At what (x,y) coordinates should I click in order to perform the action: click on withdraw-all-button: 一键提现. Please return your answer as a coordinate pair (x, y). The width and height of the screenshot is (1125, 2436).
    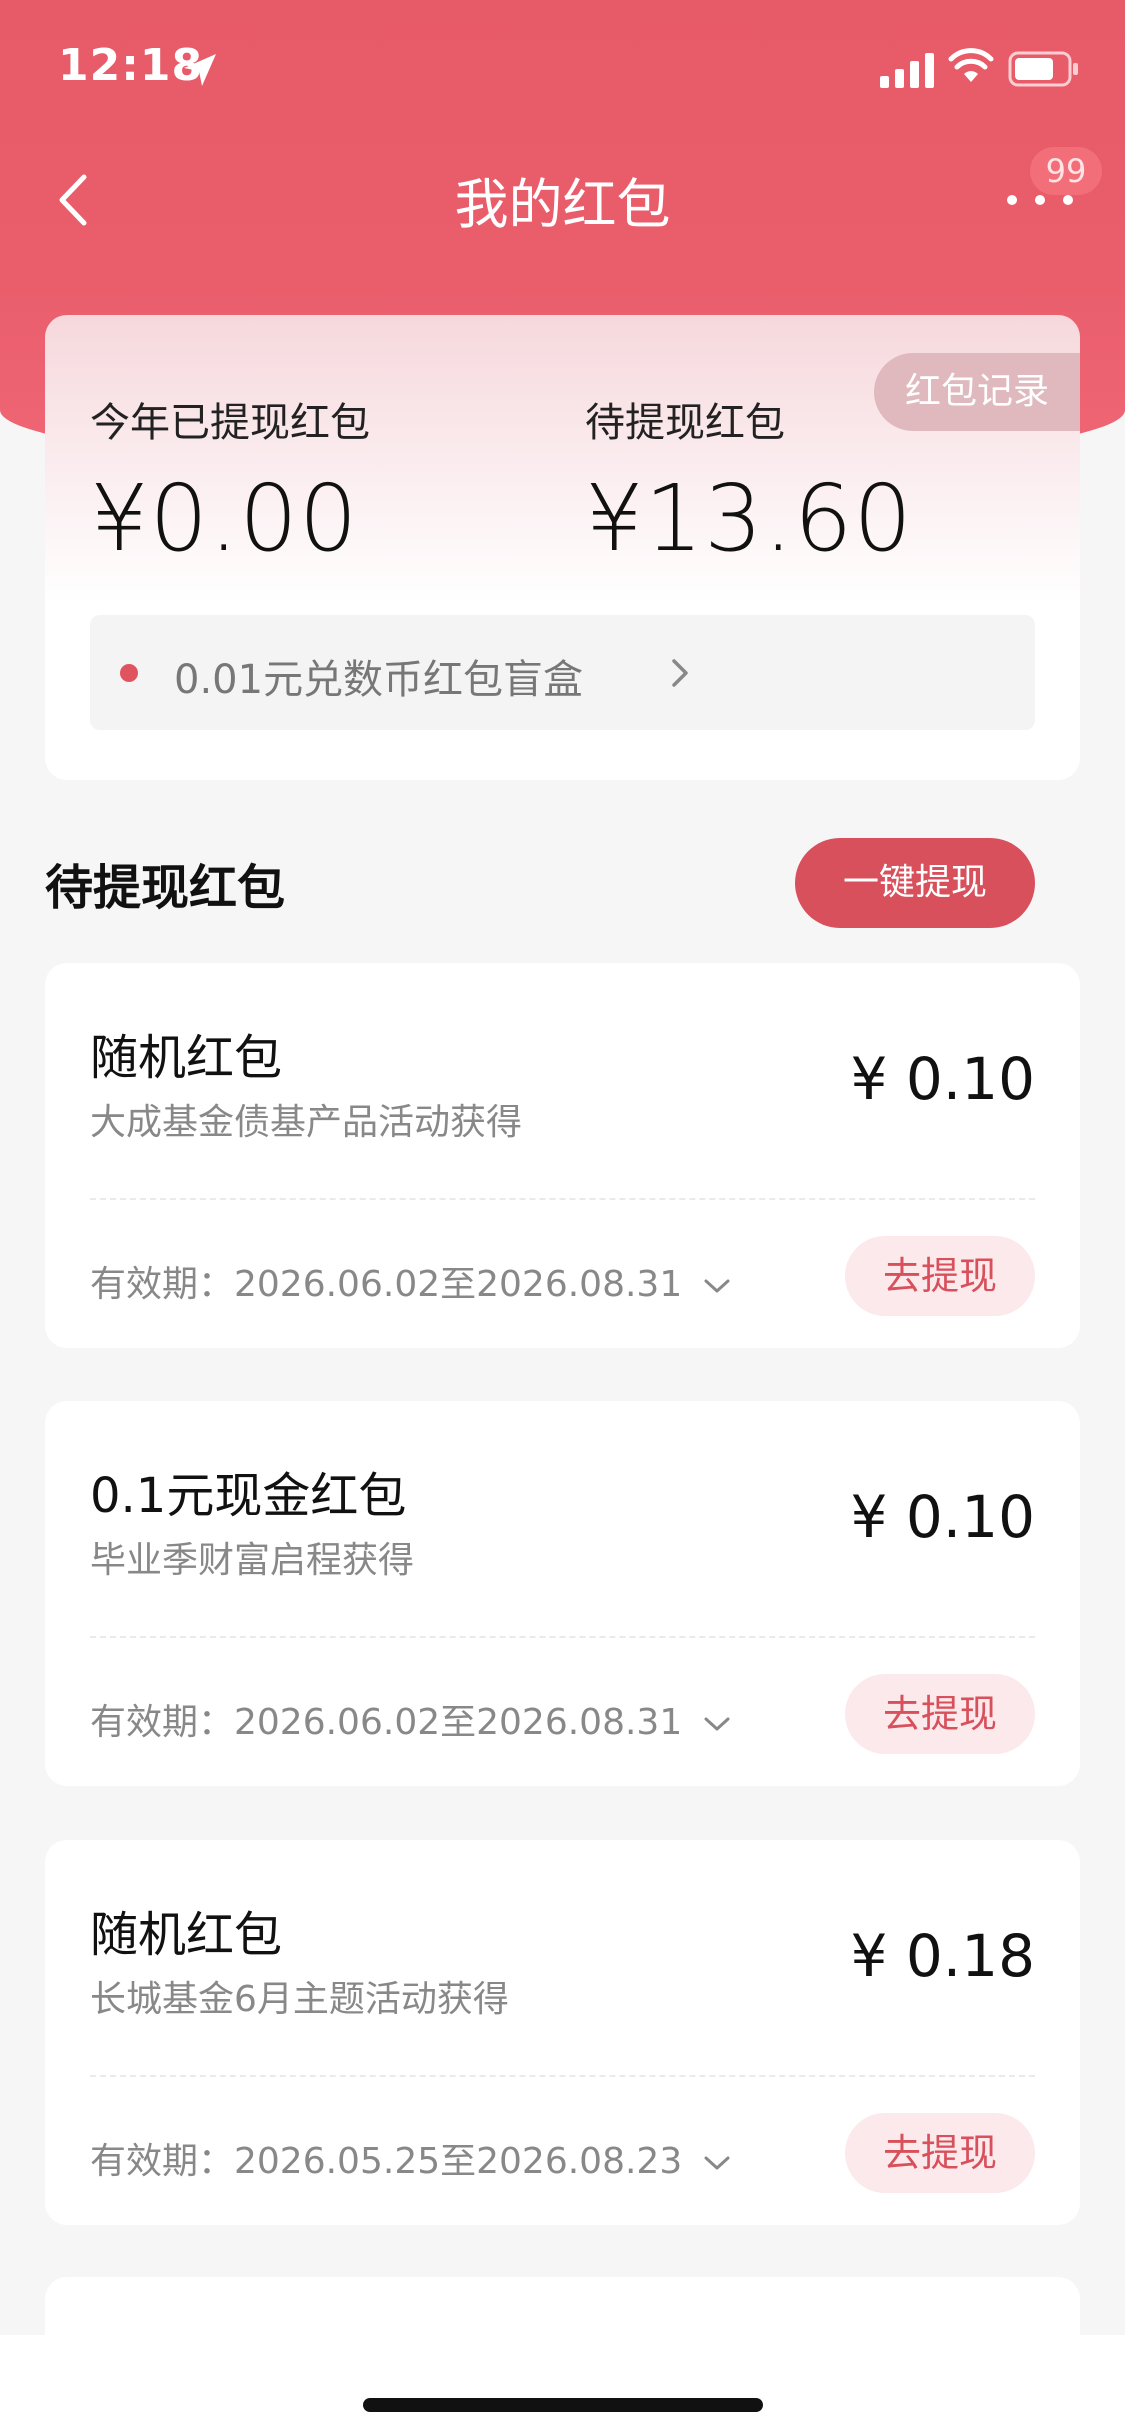
    Looking at the image, I should click on (915, 883).